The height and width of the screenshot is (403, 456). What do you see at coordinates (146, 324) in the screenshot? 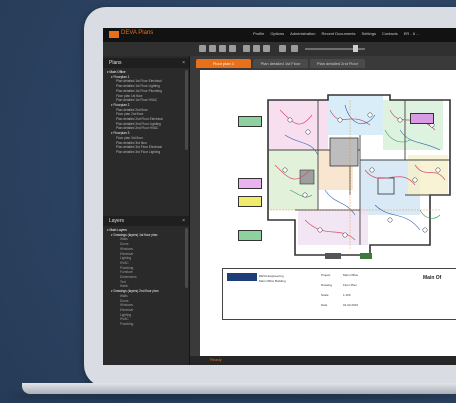
I see `tree-item: Plumbing` at bounding box center [146, 324].